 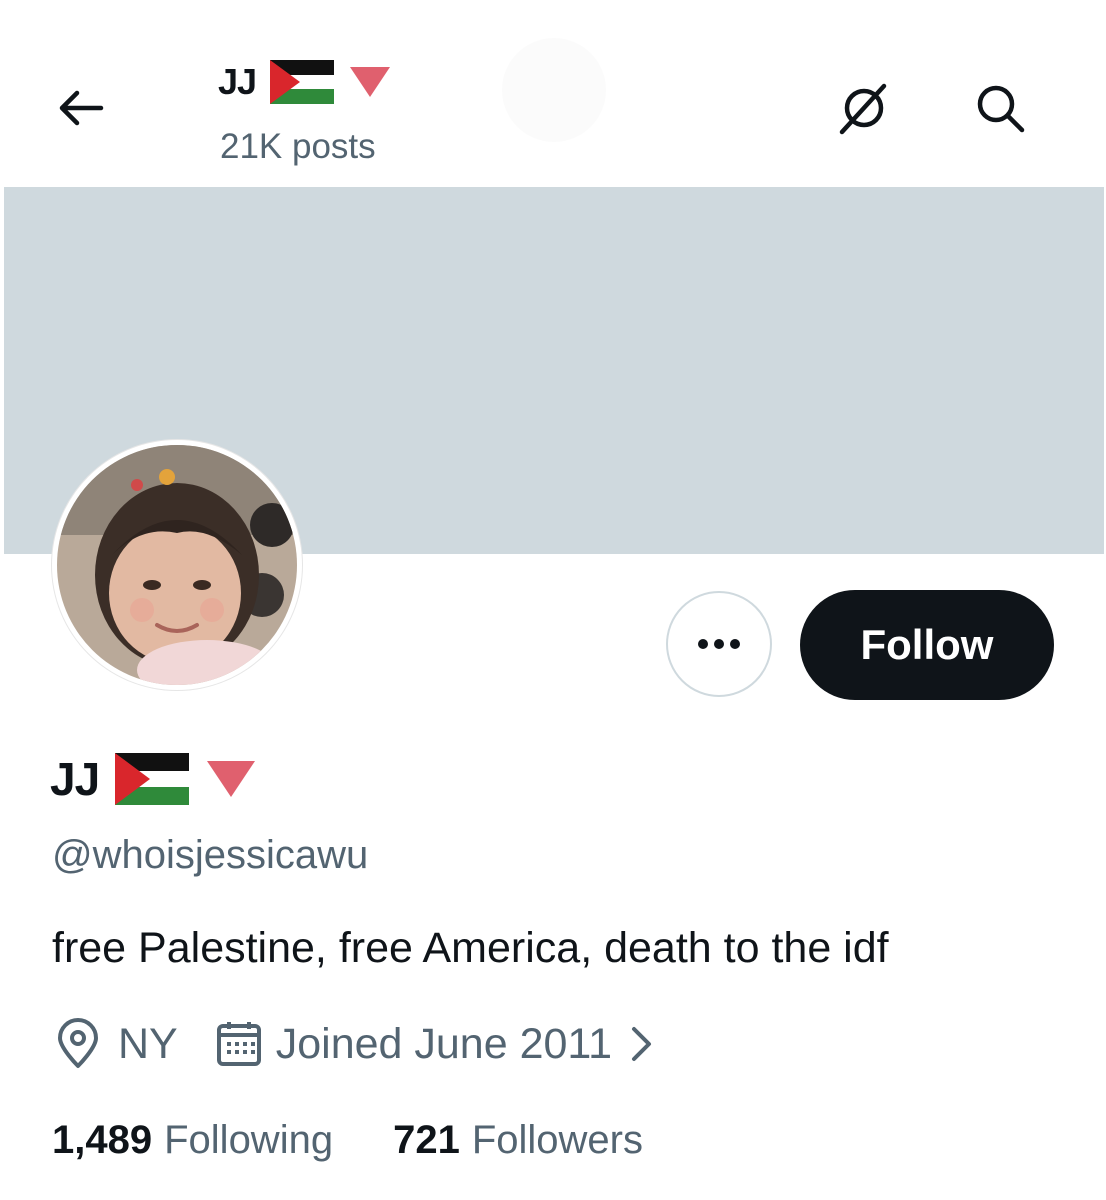 I want to click on more-options-button, so click(x=719, y=644).